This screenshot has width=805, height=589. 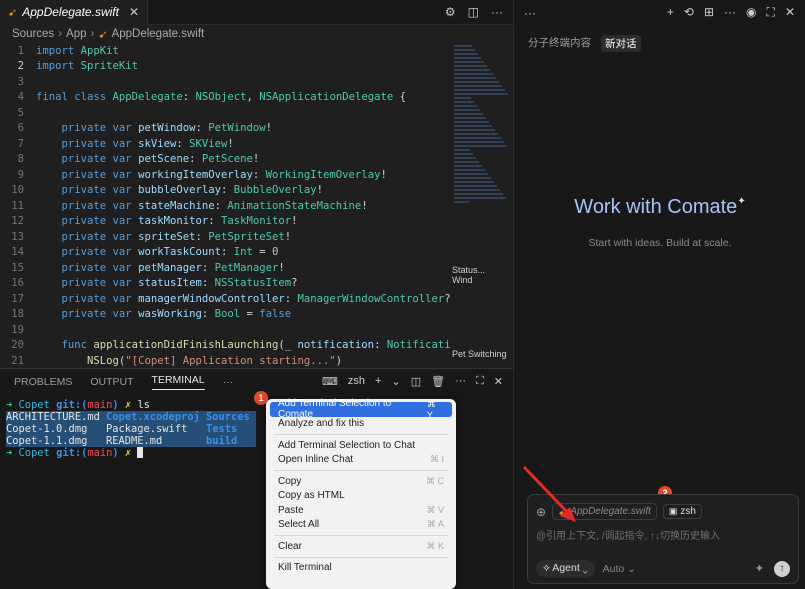 What do you see at coordinates (782, 568) in the screenshot?
I see `send-button: ↑` at bounding box center [782, 568].